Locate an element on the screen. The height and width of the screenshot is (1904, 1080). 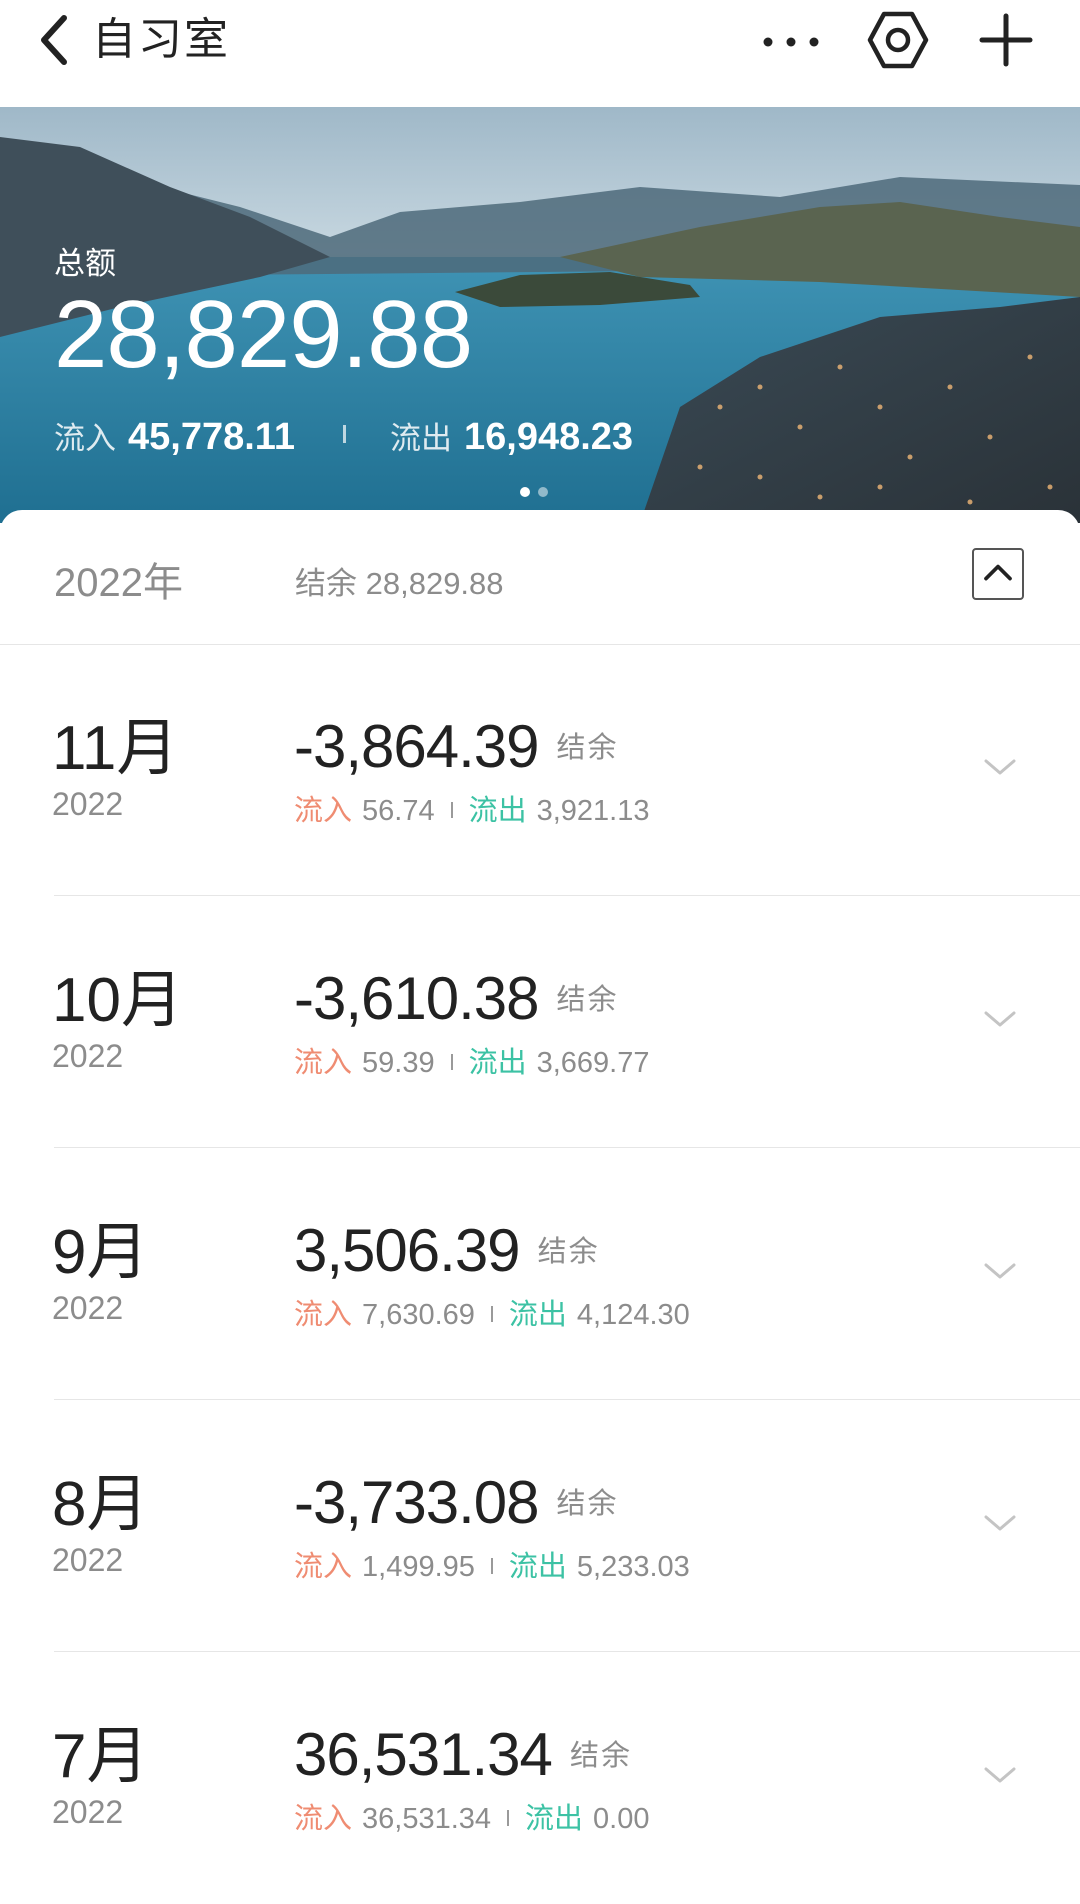
month-label: 7月 is located at coordinates (100, 1756).